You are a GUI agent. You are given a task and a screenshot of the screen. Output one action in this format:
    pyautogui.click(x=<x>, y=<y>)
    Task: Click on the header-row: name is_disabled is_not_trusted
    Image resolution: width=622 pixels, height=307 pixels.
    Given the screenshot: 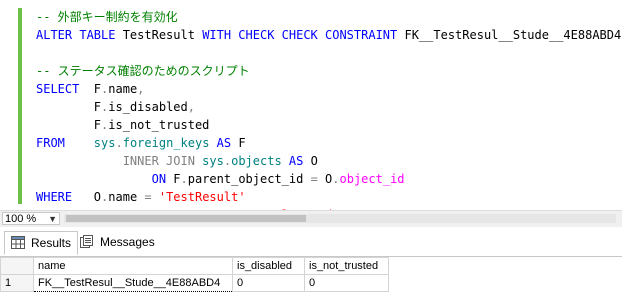 What is the action you would take?
    pyautogui.click(x=194, y=266)
    